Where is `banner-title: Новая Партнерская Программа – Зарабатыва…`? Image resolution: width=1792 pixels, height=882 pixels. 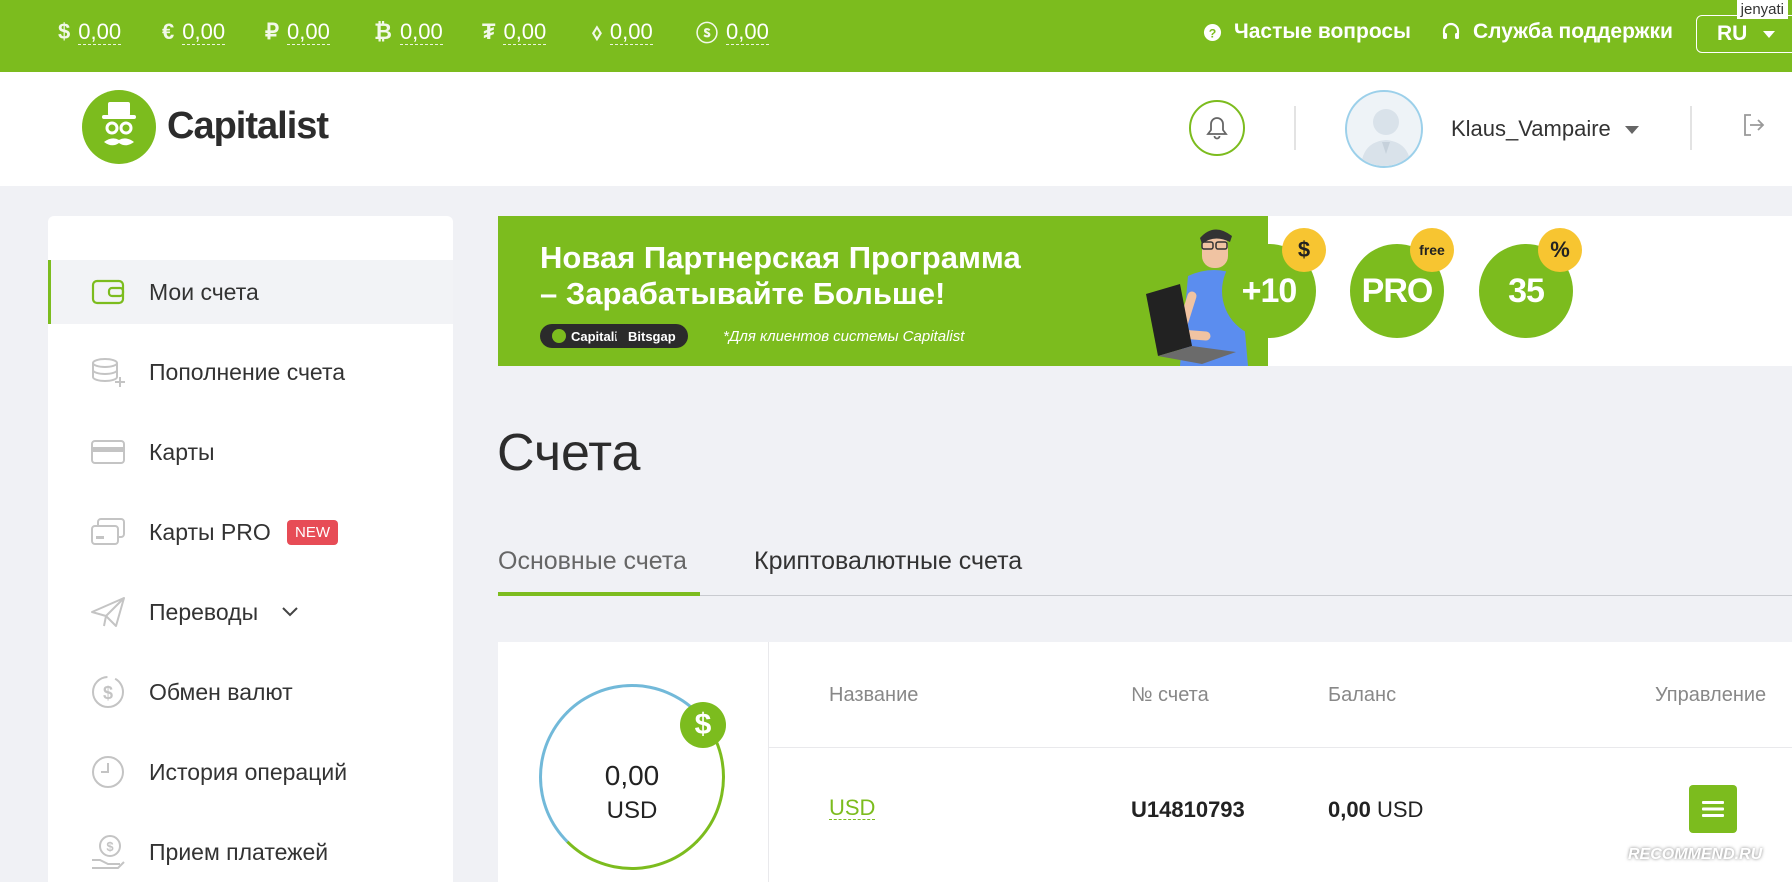
banner-title: Новая Партнерская Программа – Зарабатыва… is located at coordinates (800, 276).